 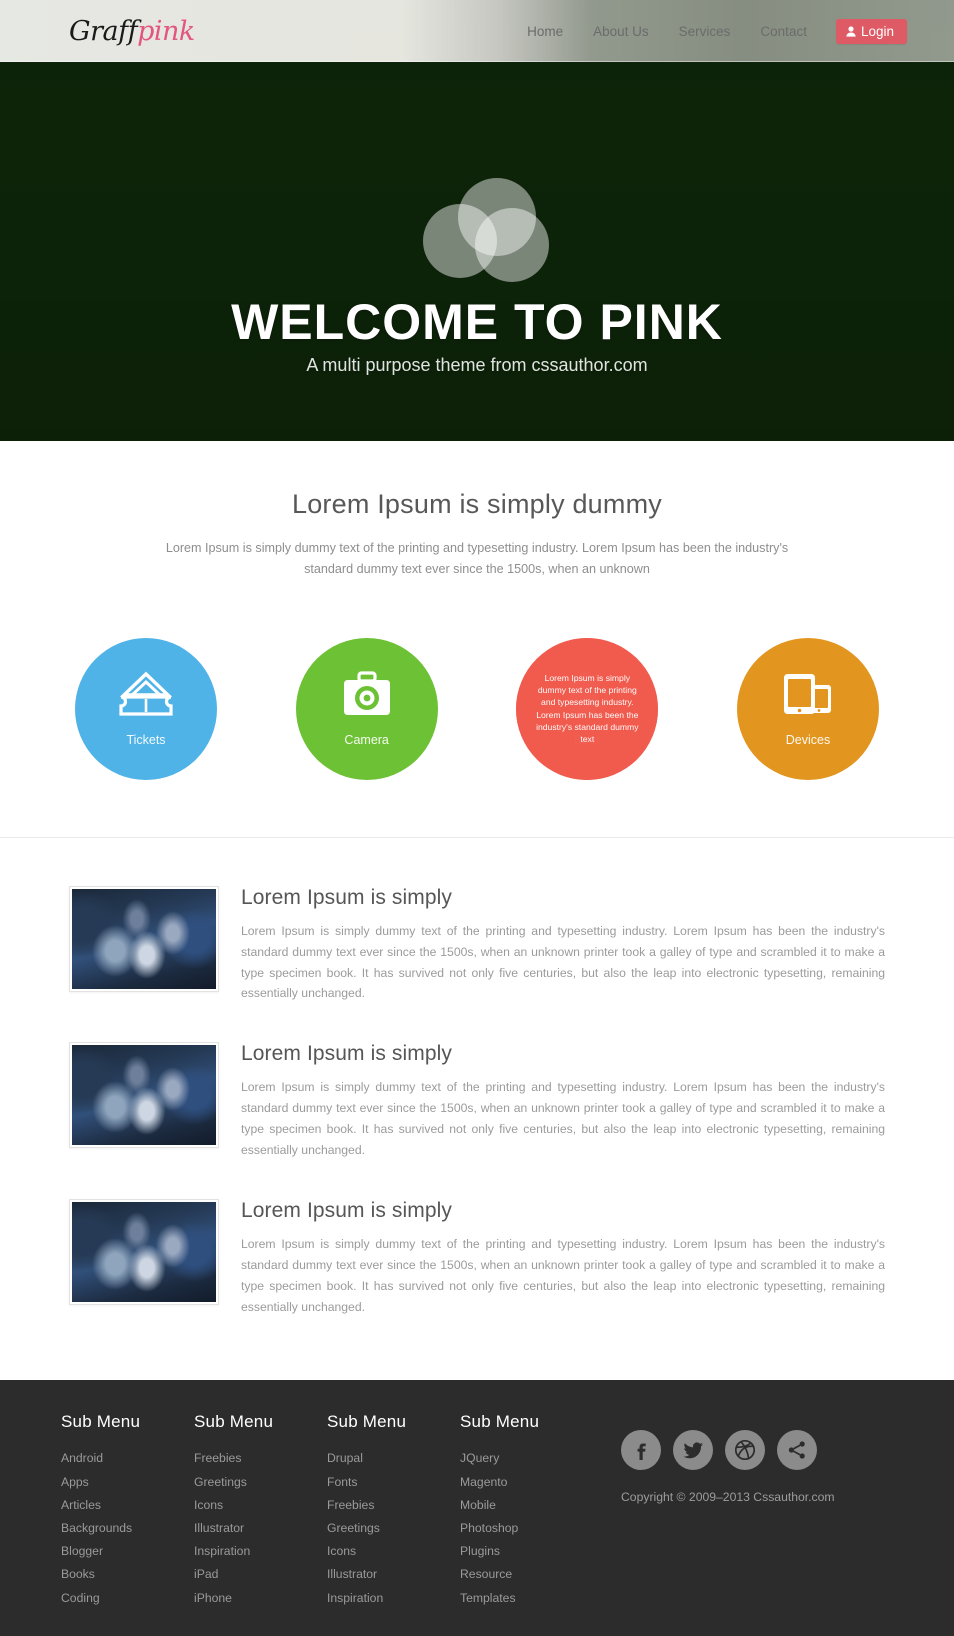 What do you see at coordinates (393, 1574) in the screenshot?
I see `list-item: Illustrator` at bounding box center [393, 1574].